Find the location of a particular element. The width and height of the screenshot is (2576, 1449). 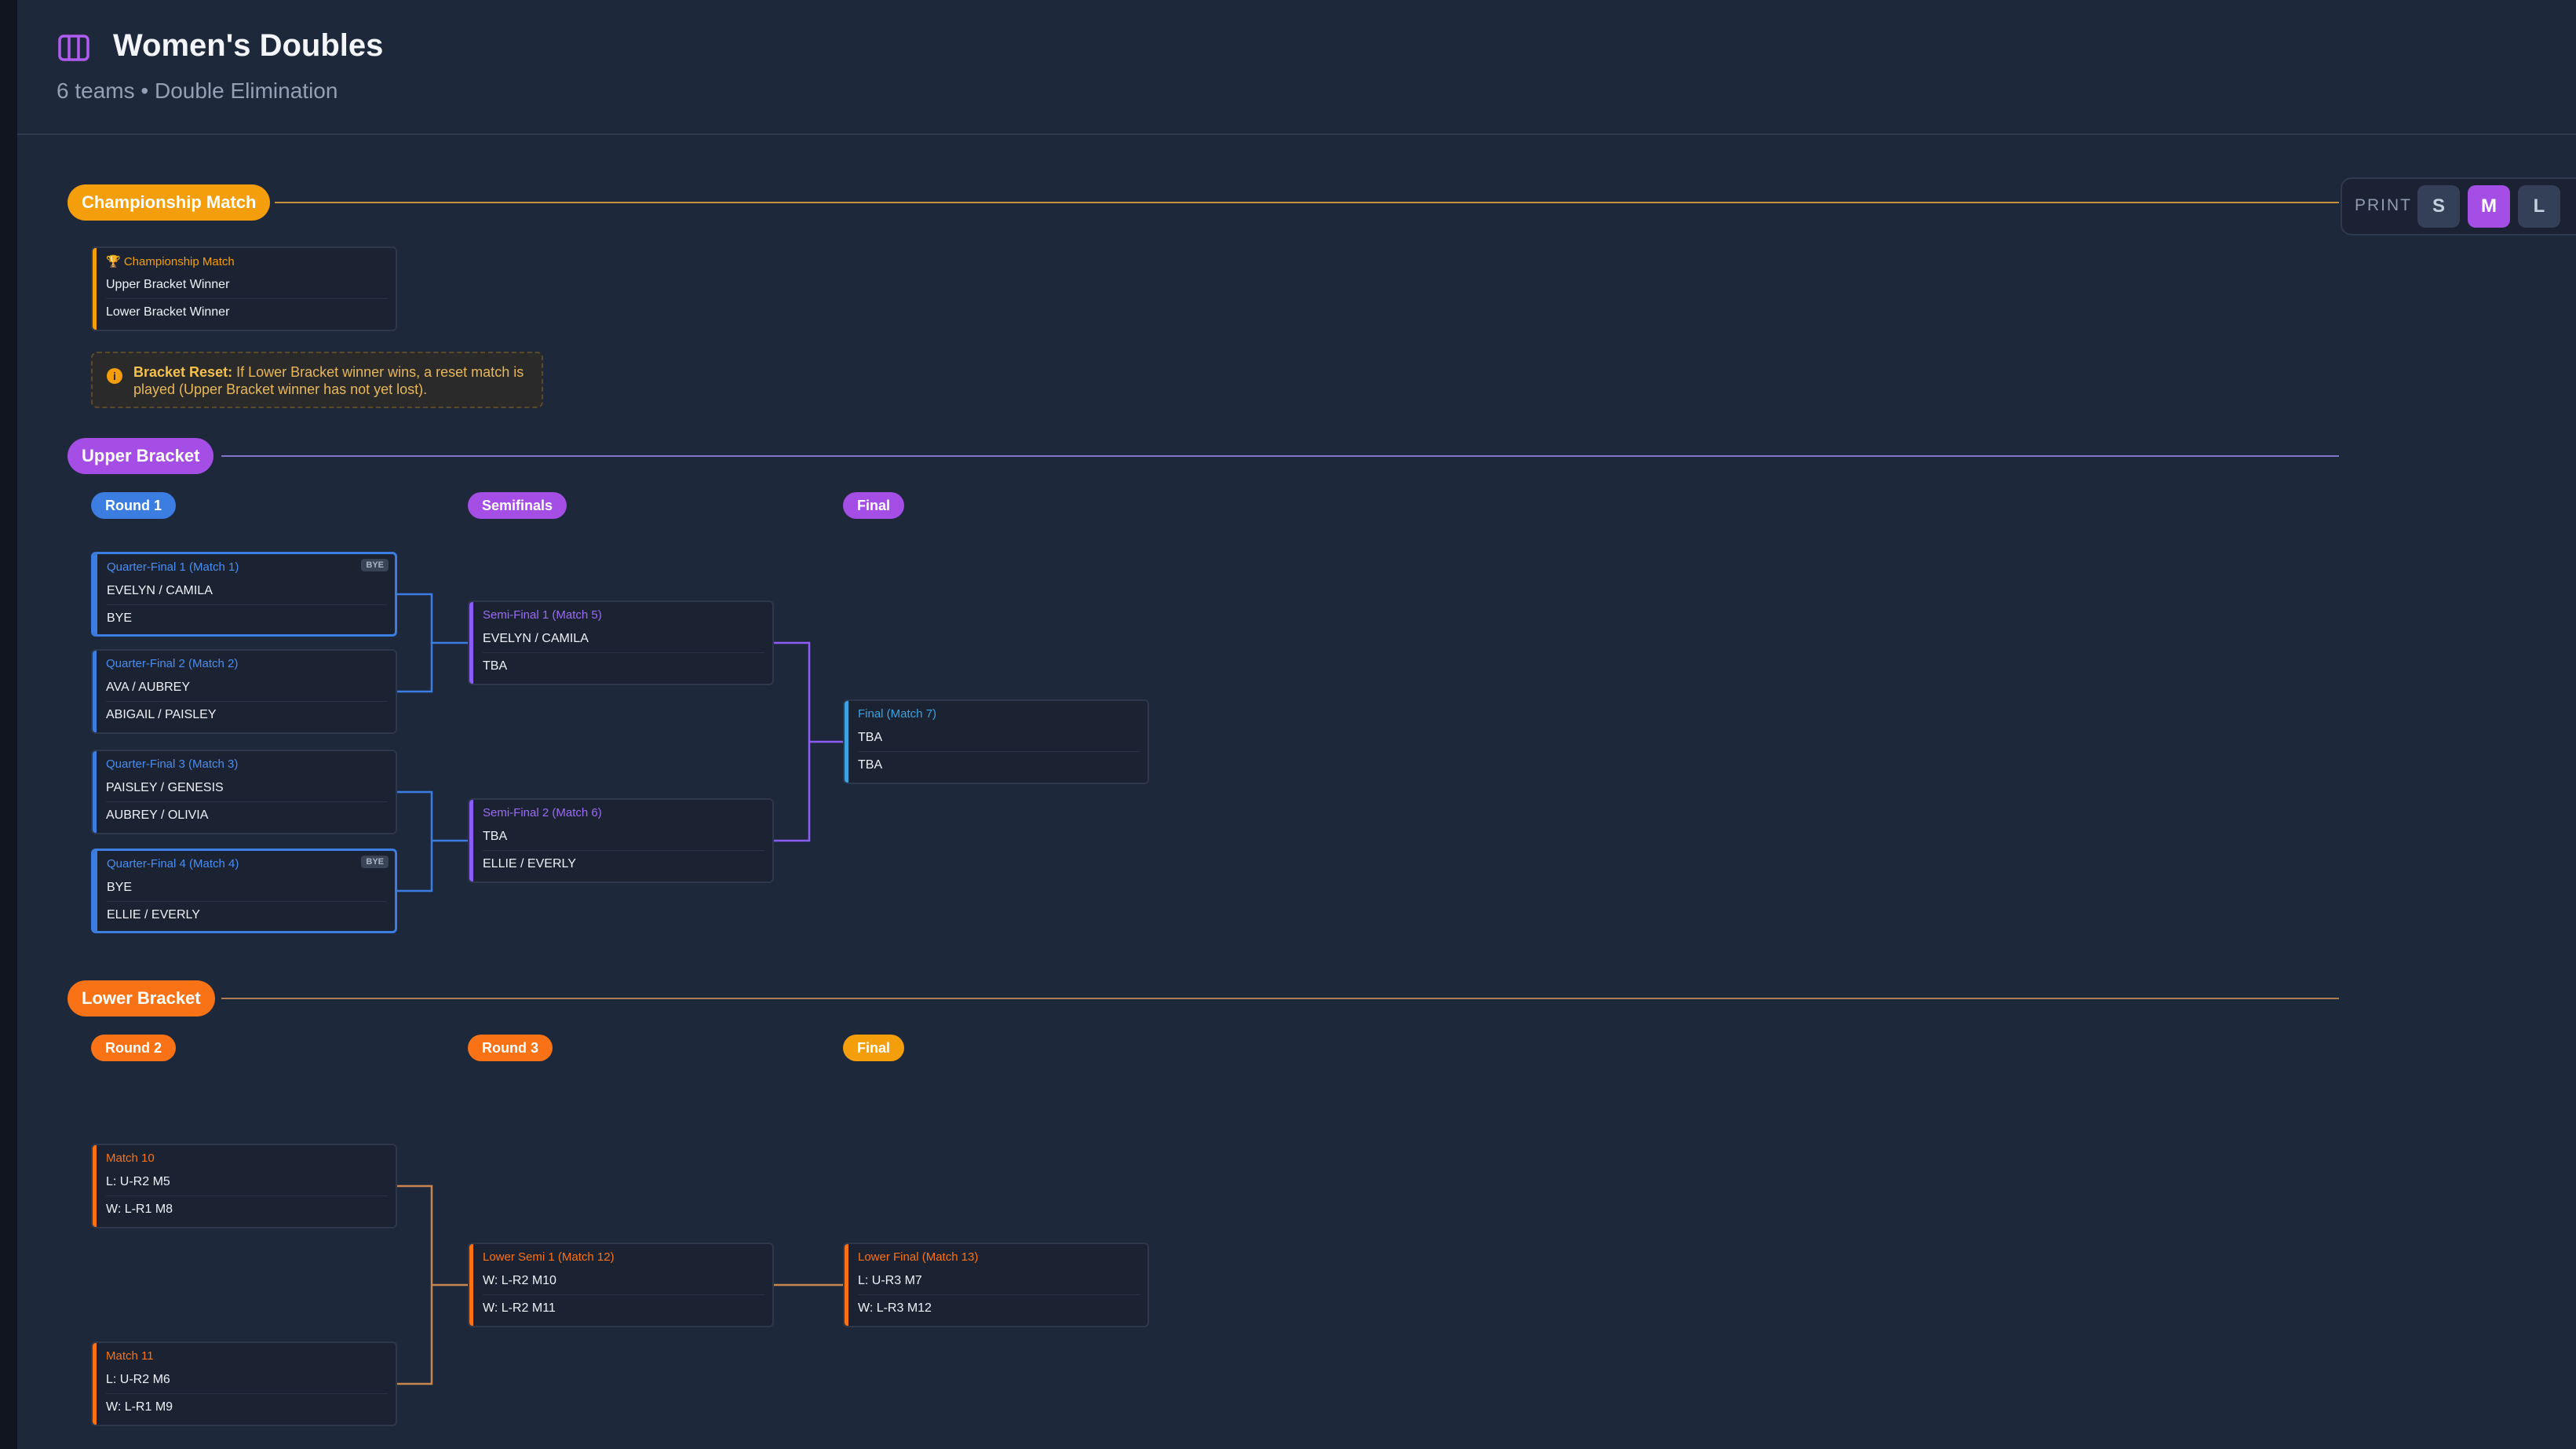

upper-match-card: Final (Match 7) TBA TBA is located at coordinates (996, 741).